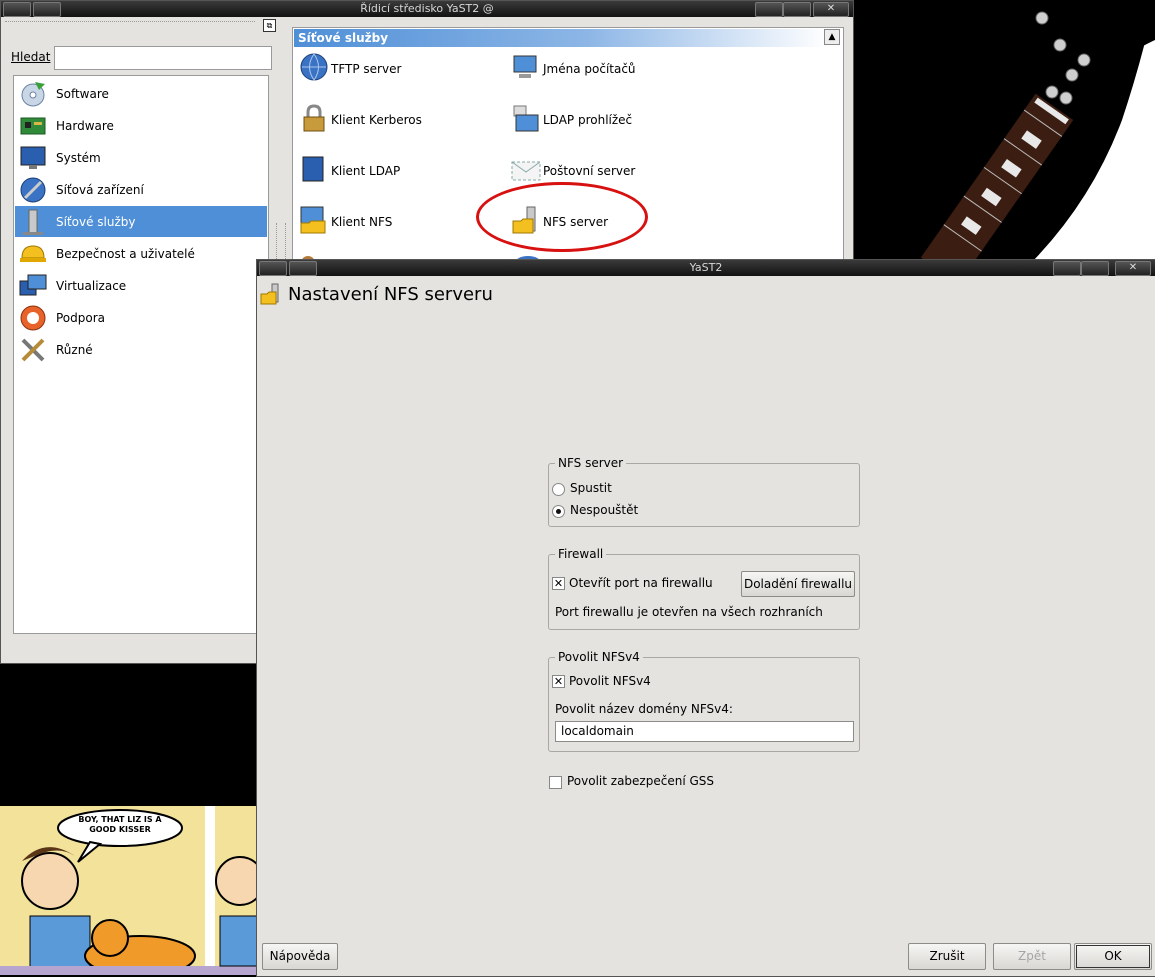 This screenshot has height=977, width=1155. Describe the element at coordinates (1003, 131) in the screenshot. I see `wallpaper-guitar` at that location.